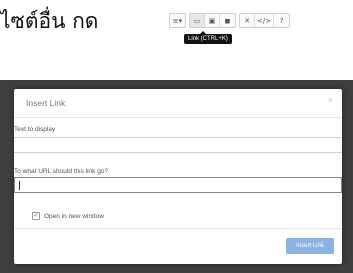  Describe the element at coordinates (178, 103) in the screenshot. I see `dialog-header: Insert Link ×` at that location.